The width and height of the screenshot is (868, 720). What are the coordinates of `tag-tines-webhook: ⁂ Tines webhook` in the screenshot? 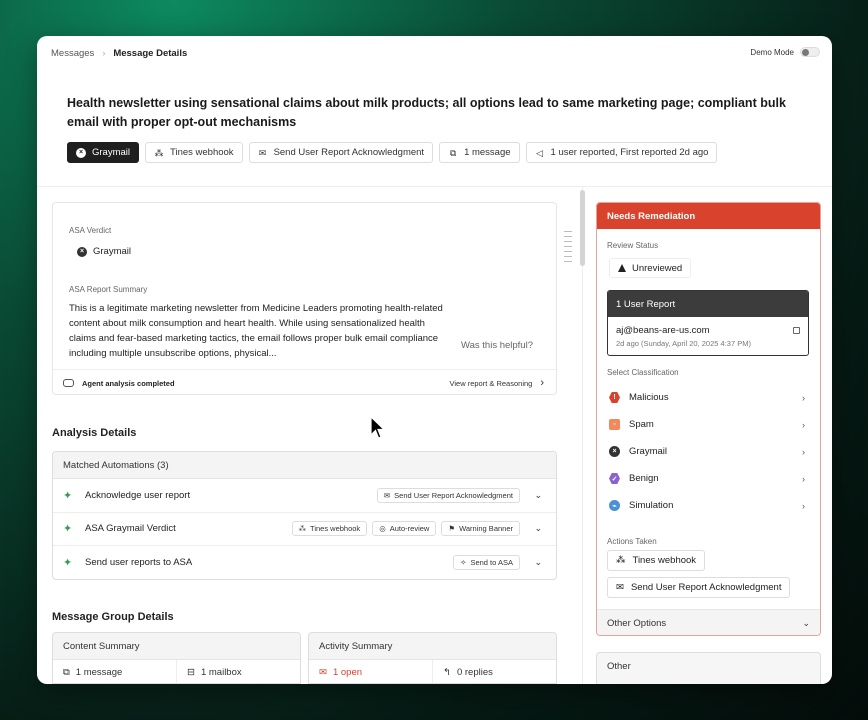 It's located at (194, 152).